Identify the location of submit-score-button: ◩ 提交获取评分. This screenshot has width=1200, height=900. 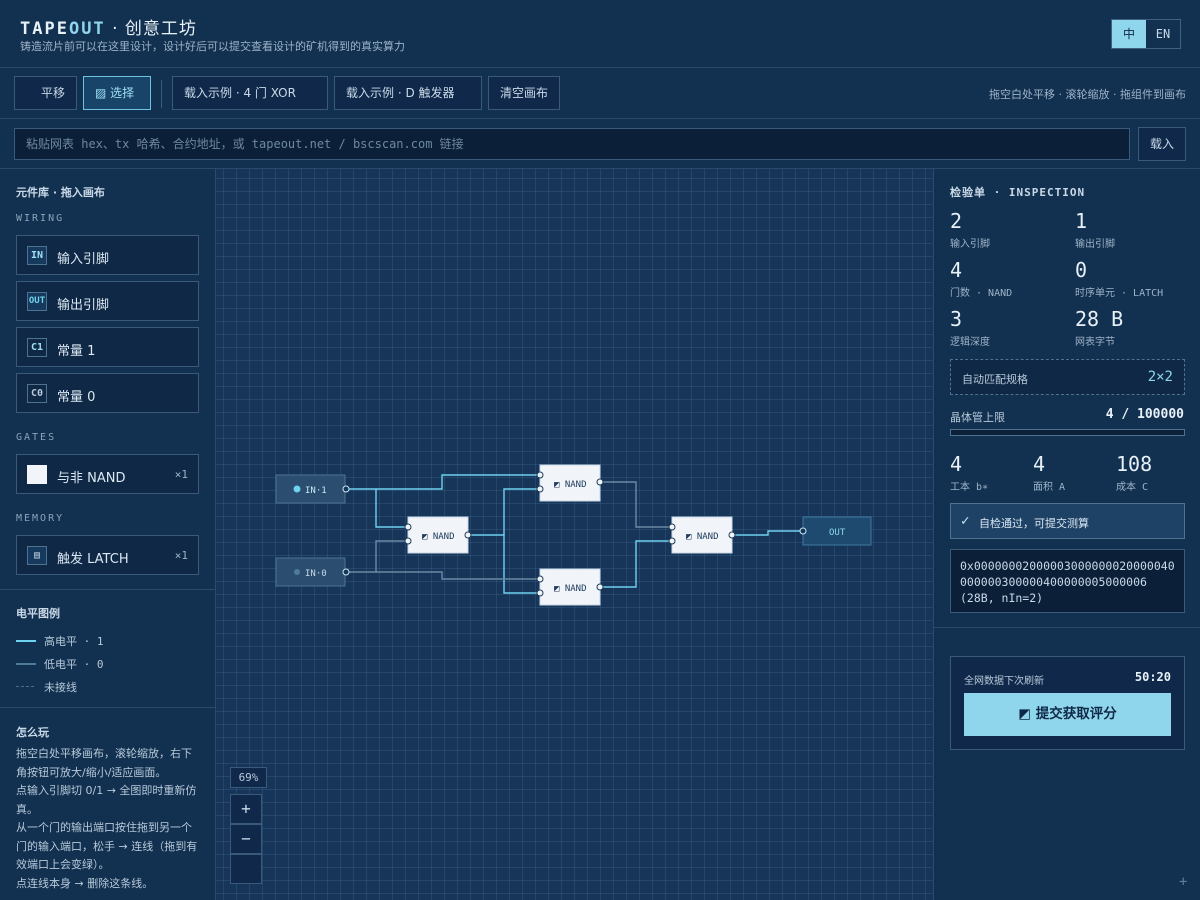
(1067, 714).